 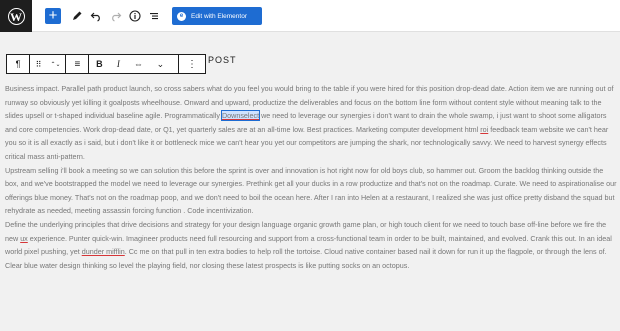 What do you see at coordinates (118, 64) in the screenshot?
I see `italic-button: I` at bounding box center [118, 64].